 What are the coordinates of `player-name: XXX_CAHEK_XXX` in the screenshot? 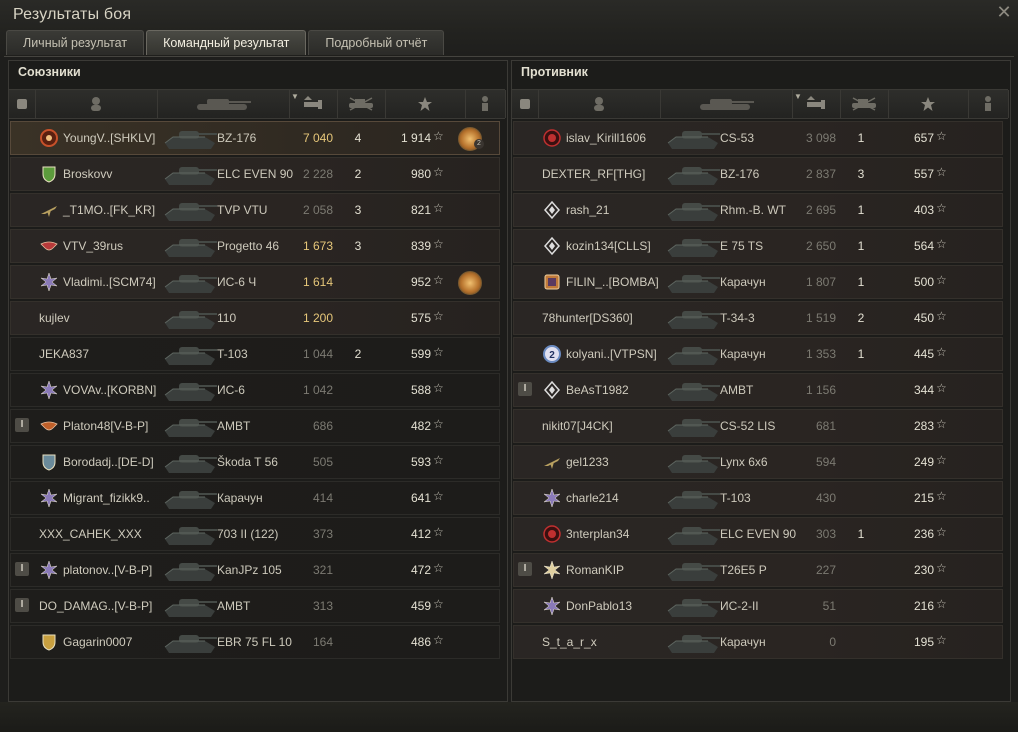 It's located at (90, 534).